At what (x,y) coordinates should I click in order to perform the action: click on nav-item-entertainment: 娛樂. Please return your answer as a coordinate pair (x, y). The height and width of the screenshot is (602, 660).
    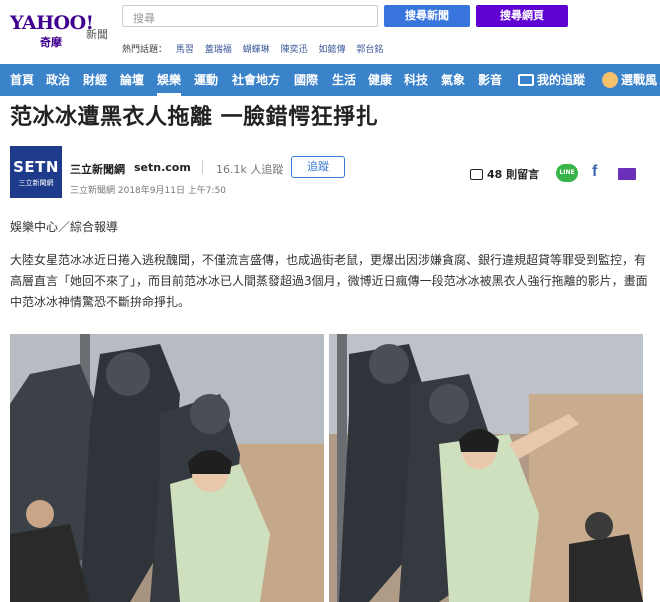
    Looking at the image, I should click on (169, 80).